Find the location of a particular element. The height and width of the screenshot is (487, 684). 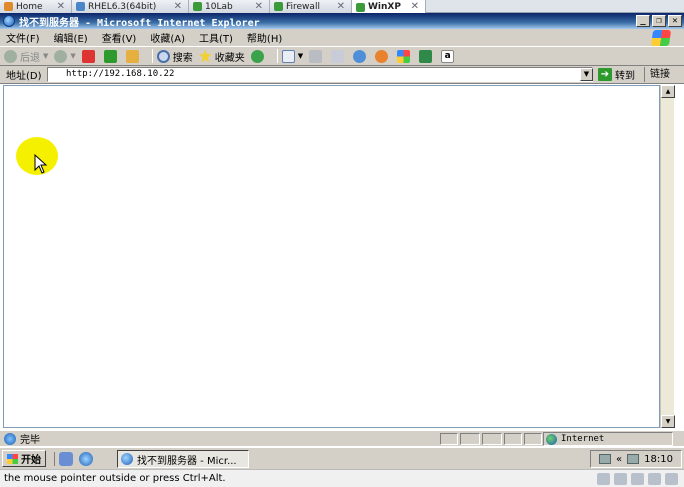

vm-device-icons is located at coordinates (637, 479).